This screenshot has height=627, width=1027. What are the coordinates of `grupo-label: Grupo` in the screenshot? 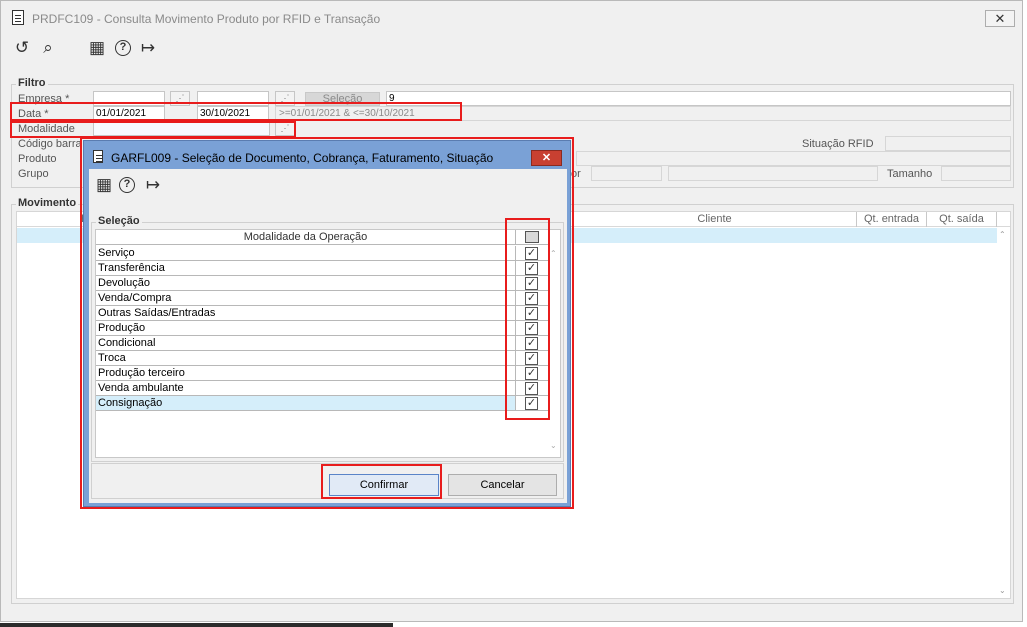 It's located at (33, 174).